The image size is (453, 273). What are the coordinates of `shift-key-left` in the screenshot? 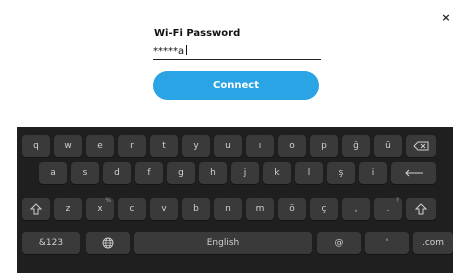 It's located at (36, 209).